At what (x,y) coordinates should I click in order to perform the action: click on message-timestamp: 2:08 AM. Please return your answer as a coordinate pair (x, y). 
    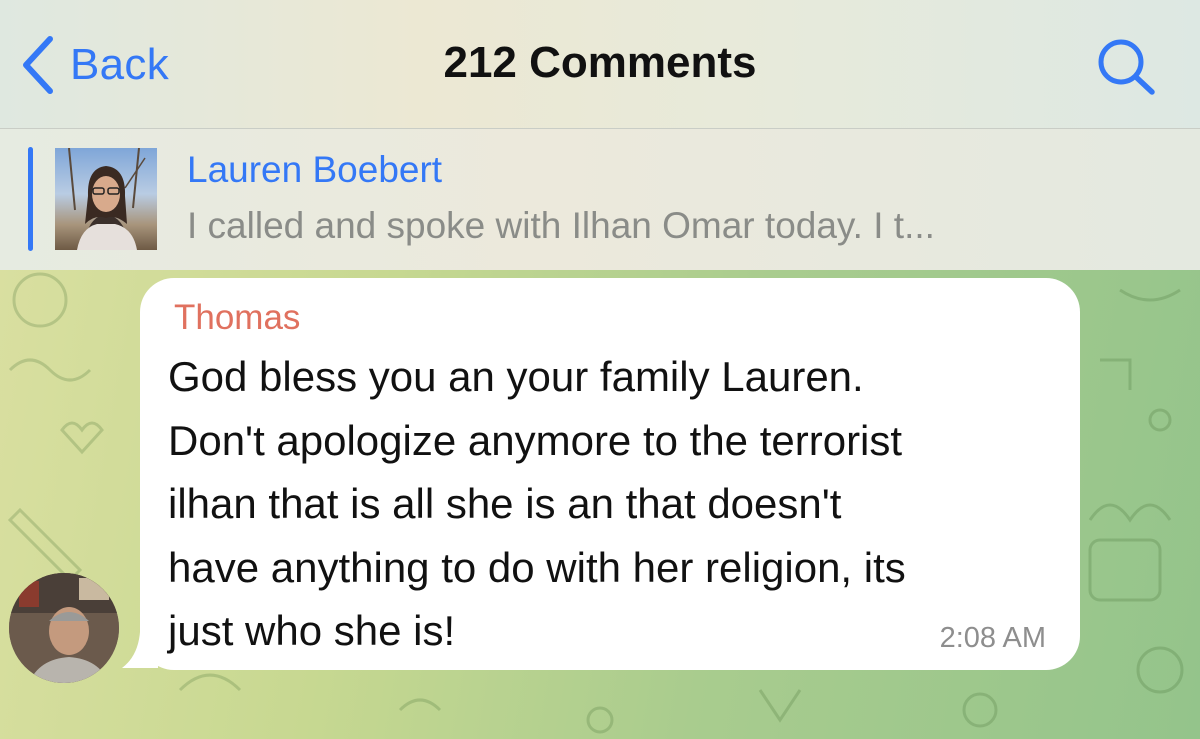
    Looking at the image, I should click on (992, 638).